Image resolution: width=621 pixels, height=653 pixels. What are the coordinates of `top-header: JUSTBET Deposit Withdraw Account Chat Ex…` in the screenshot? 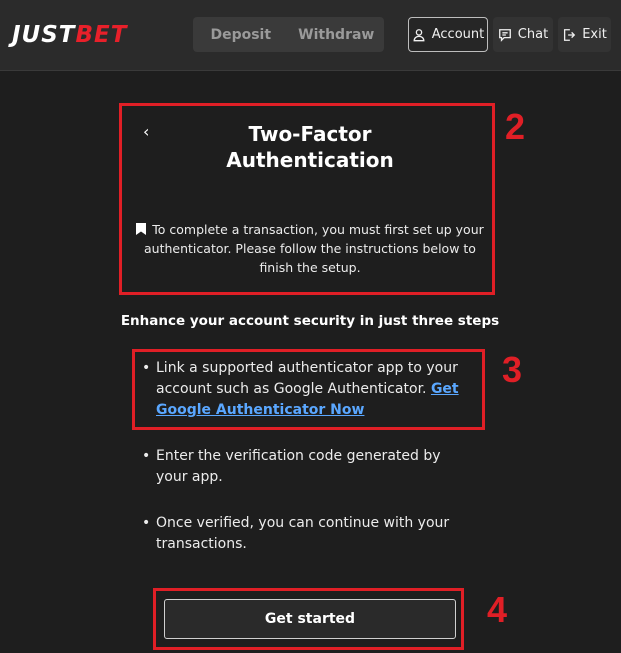 It's located at (310, 35).